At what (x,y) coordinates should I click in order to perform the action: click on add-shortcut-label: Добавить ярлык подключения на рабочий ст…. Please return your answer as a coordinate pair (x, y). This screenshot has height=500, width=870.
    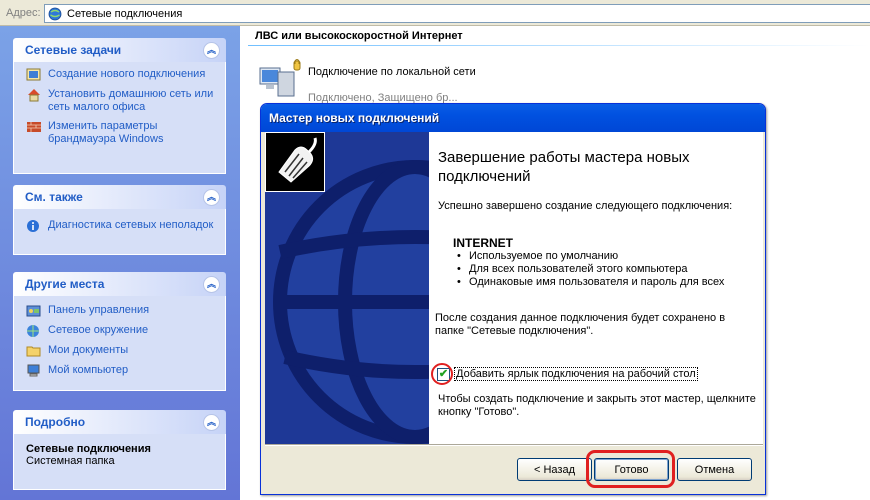
    Looking at the image, I should click on (576, 374).